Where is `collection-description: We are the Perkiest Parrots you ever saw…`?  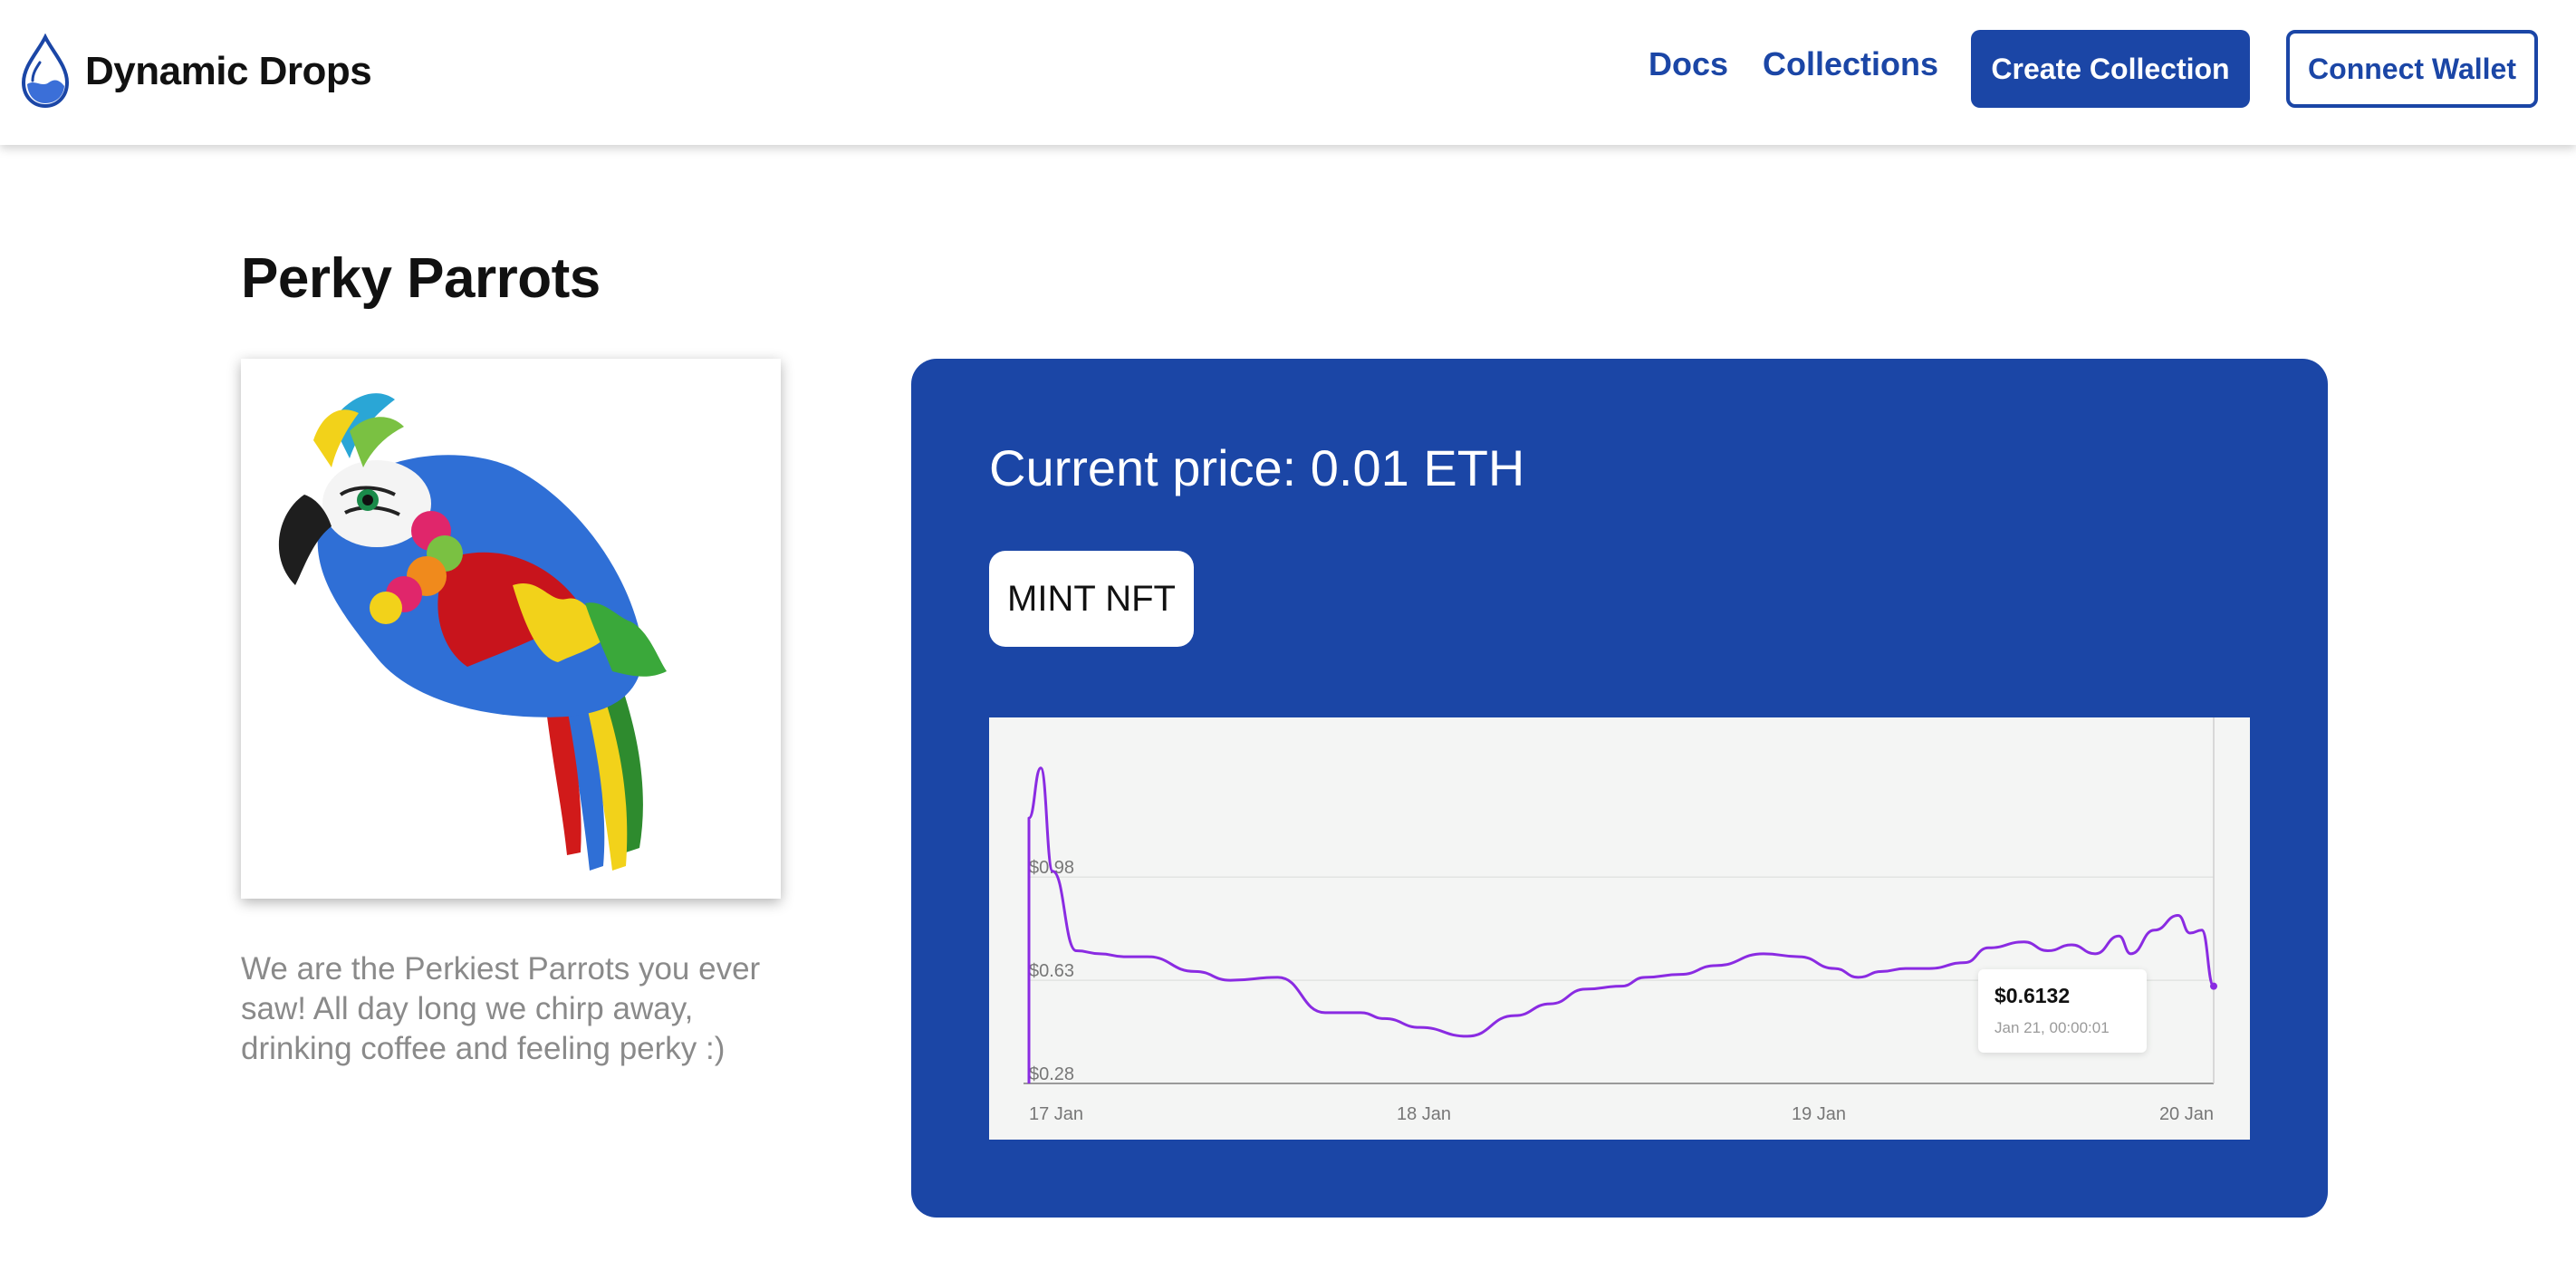 collection-description: We are the Perkiest Parrots you ever saw… is located at coordinates (501, 1008).